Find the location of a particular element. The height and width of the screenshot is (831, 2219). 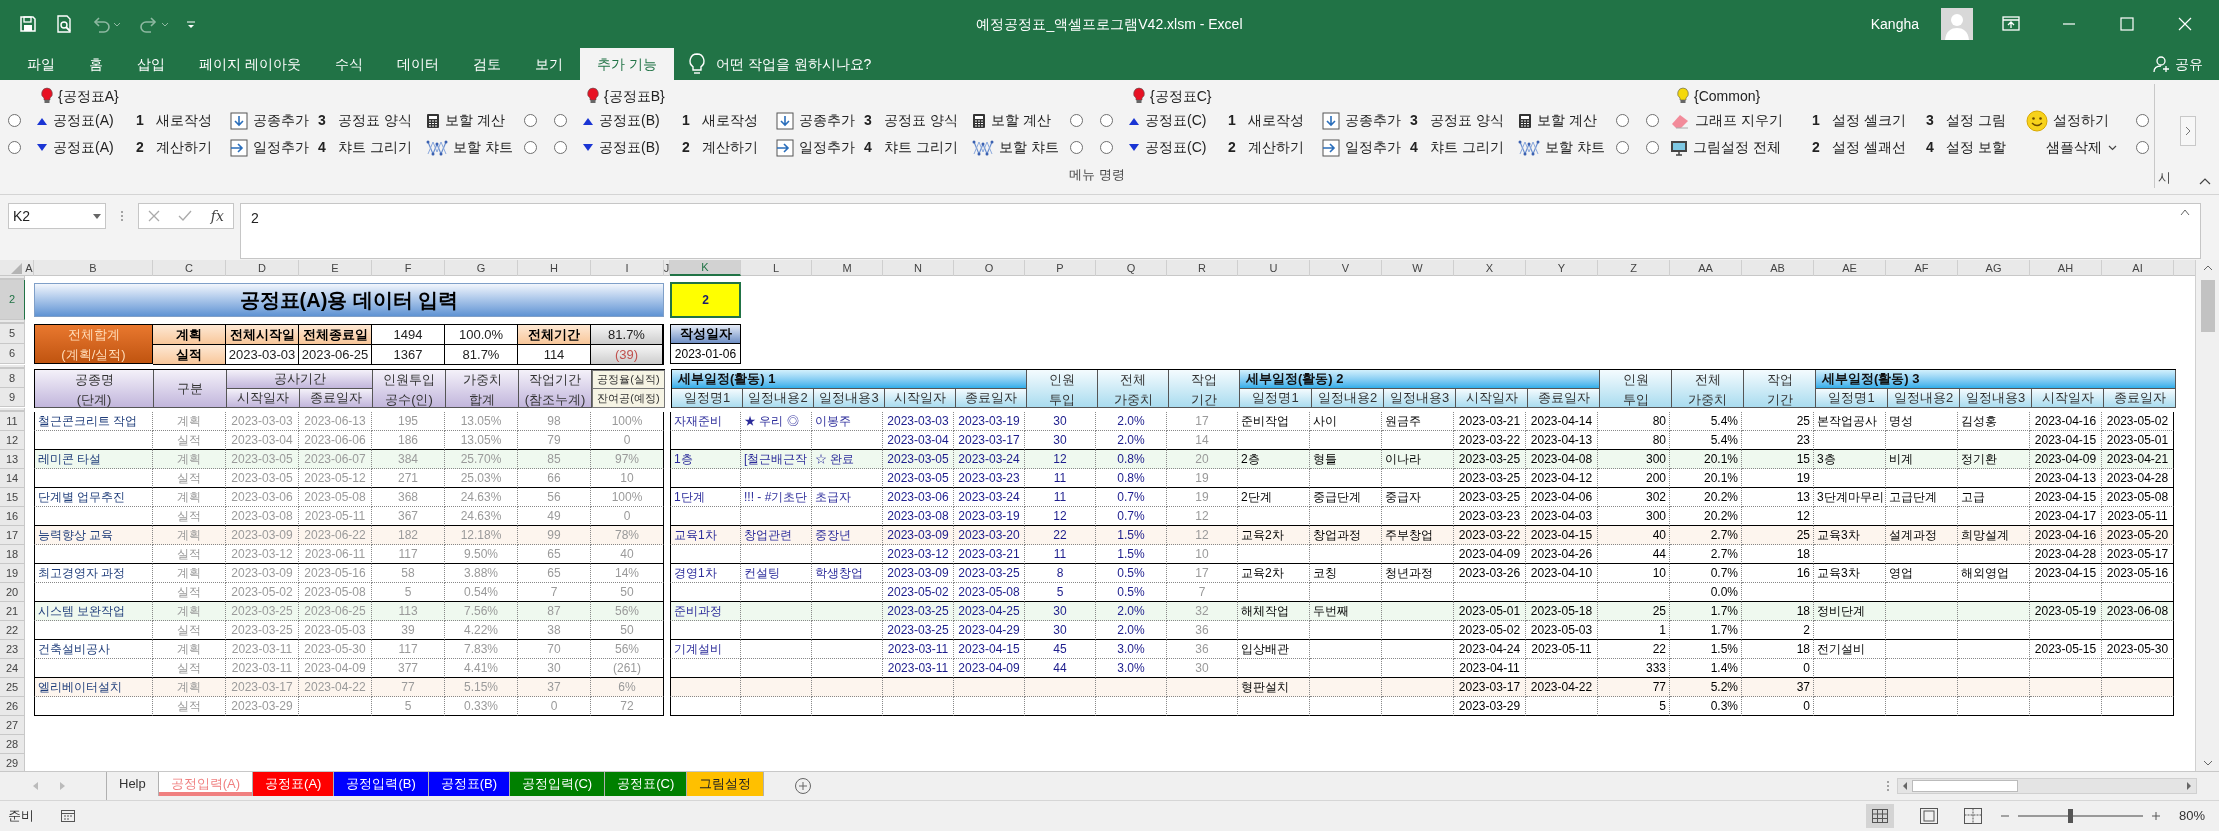

ribbon-tab: 보기 is located at coordinates (548, 64).